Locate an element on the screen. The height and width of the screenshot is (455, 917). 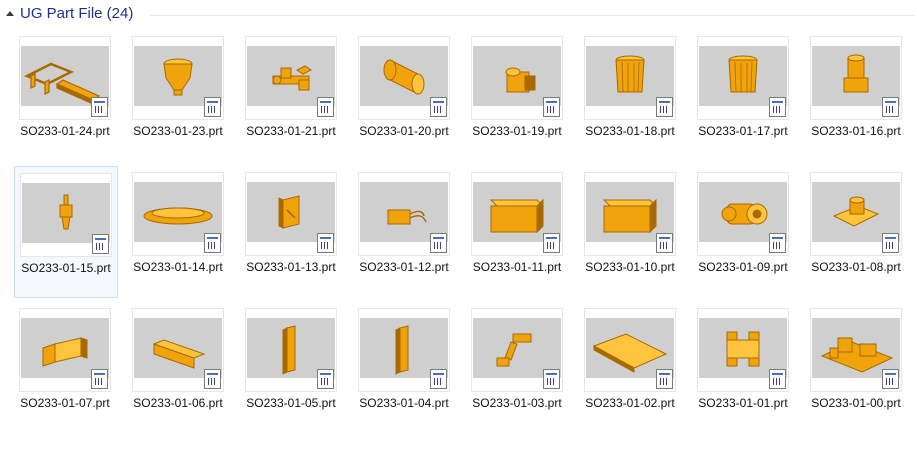
file-name: SO233-01-05.prt is located at coordinates (291, 403).